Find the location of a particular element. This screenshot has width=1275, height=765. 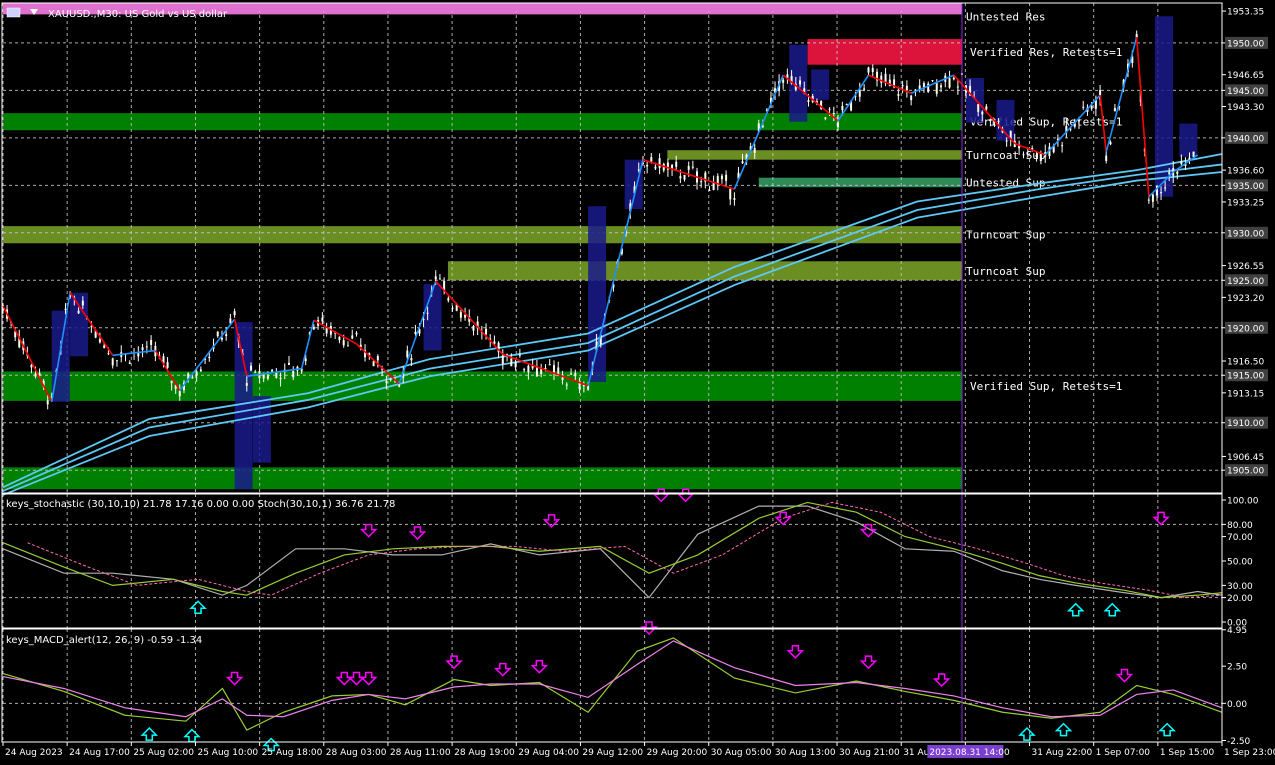

price-tick-label: 1920.00 is located at coordinates (1245, 329).